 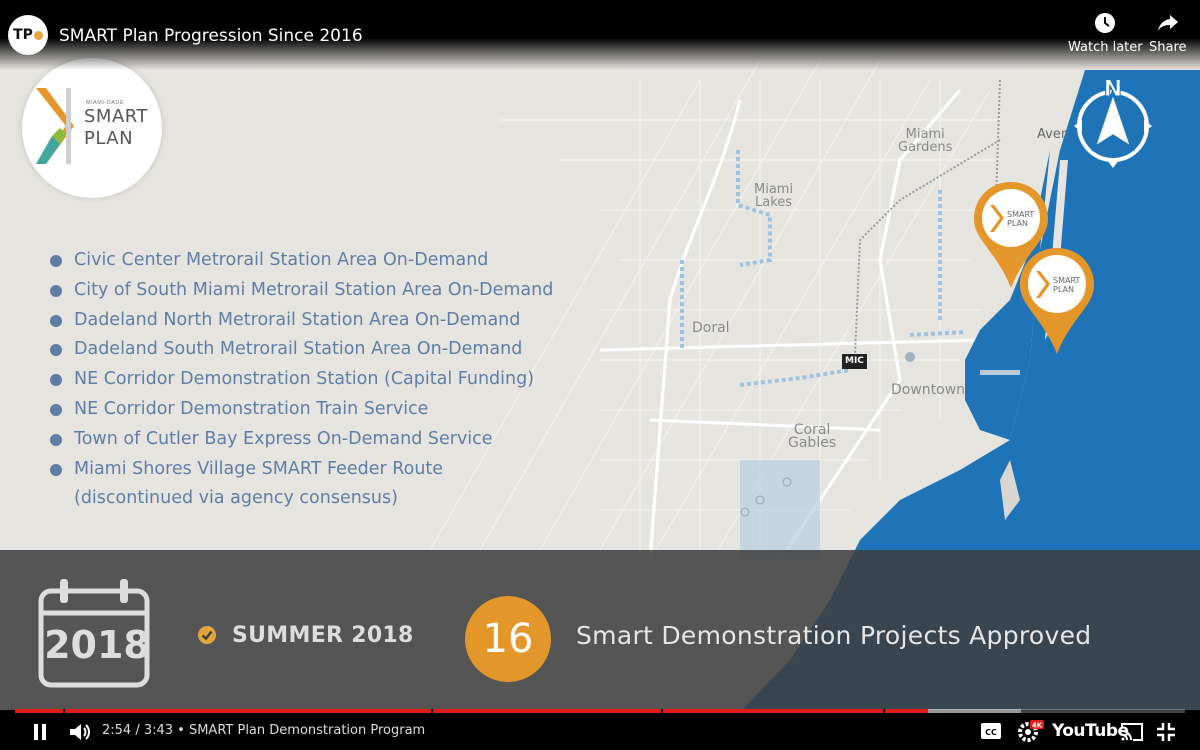 I want to click on map-label-downtown: Downtown, so click(x=928, y=390).